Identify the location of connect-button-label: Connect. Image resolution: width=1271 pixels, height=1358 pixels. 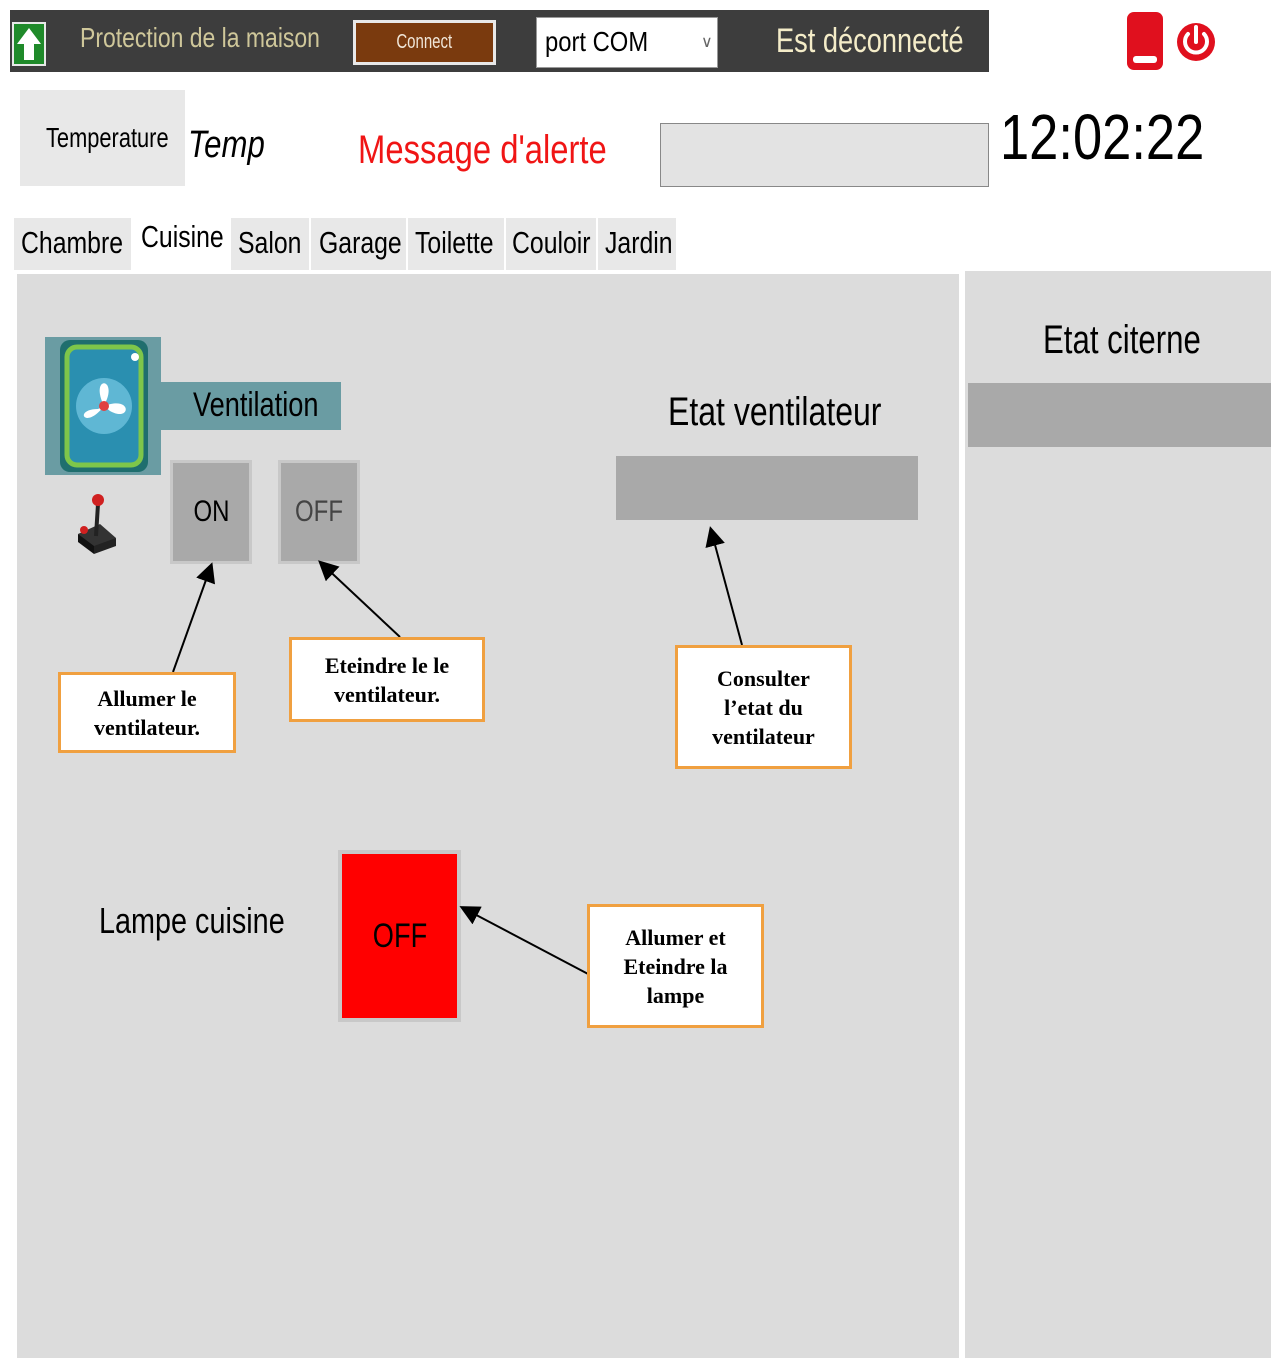
(424, 42).